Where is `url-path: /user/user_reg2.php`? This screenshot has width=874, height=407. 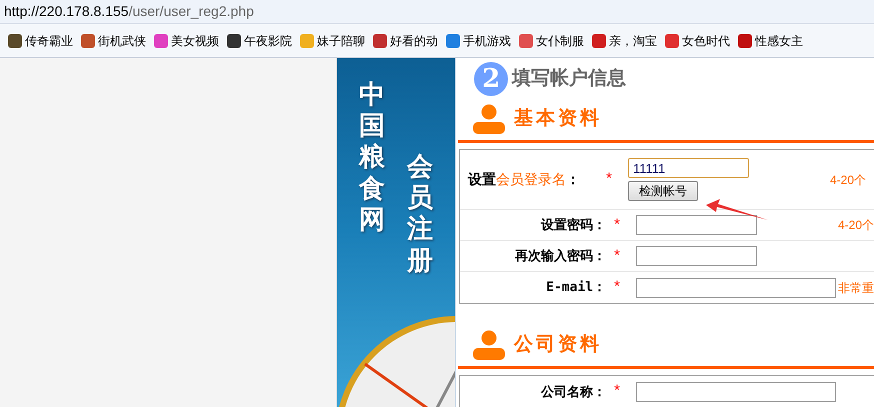 url-path: /user/user_reg2.php is located at coordinates (191, 11).